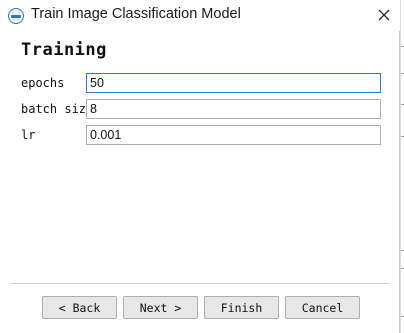 The width and height of the screenshot is (404, 333). What do you see at coordinates (233, 135) in the screenshot?
I see `lr-input` at bounding box center [233, 135].